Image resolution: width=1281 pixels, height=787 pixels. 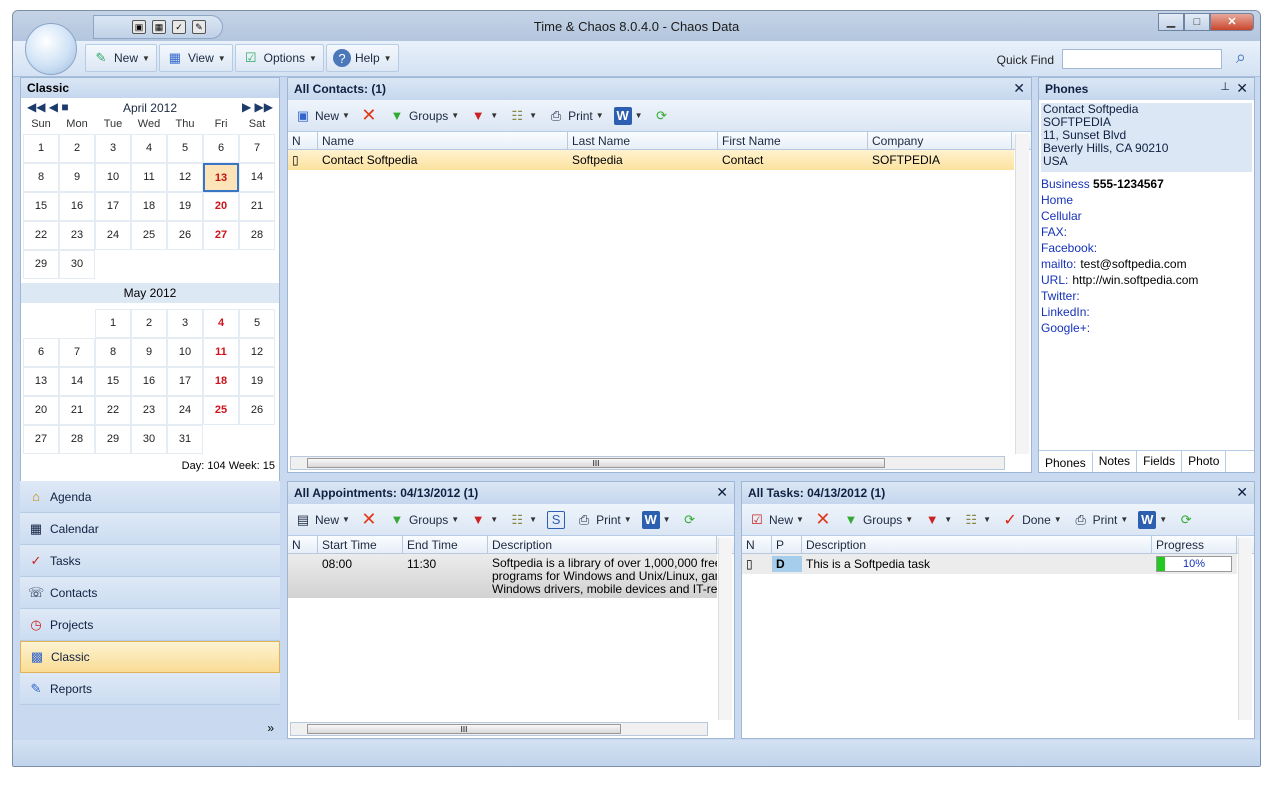 I want to click on tasks-icon: ✓, so click(x=179, y=27).